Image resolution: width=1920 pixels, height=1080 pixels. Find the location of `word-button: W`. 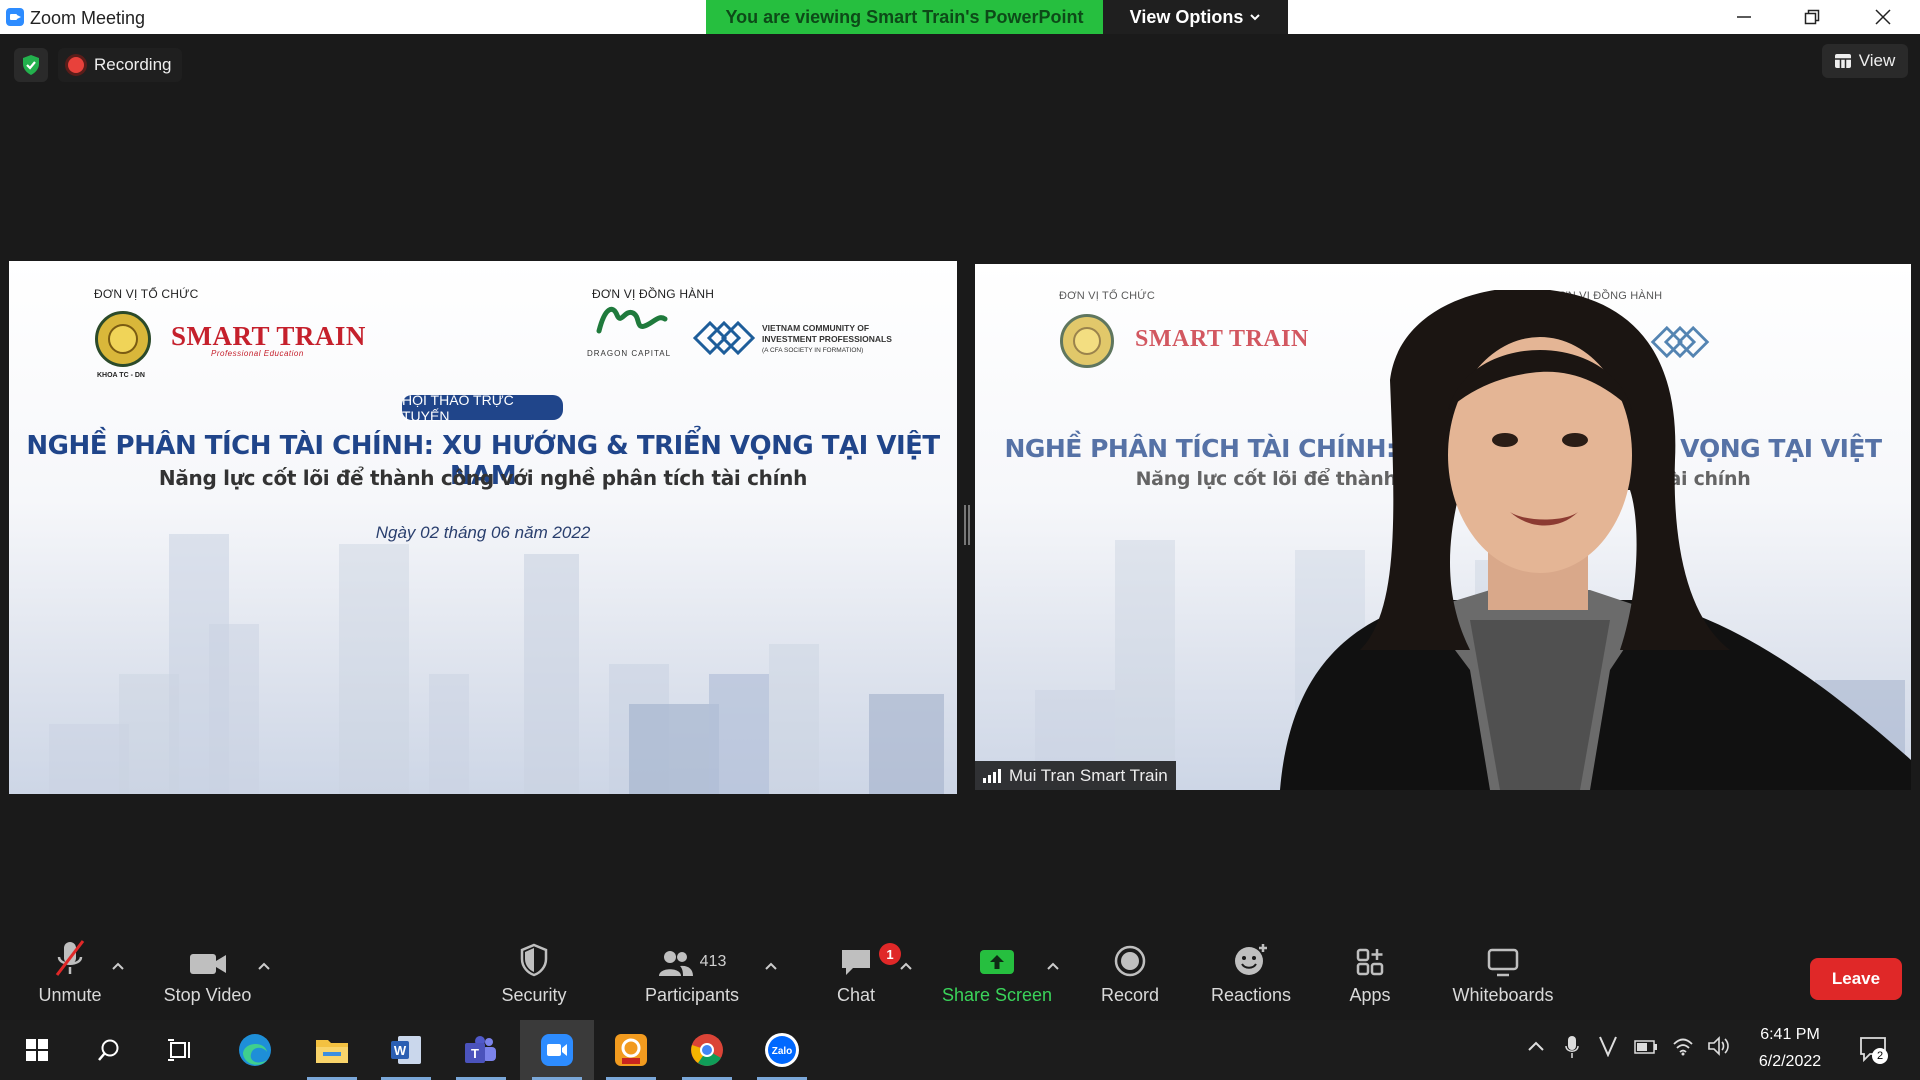

word-button: W is located at coordinates (406, 1050).